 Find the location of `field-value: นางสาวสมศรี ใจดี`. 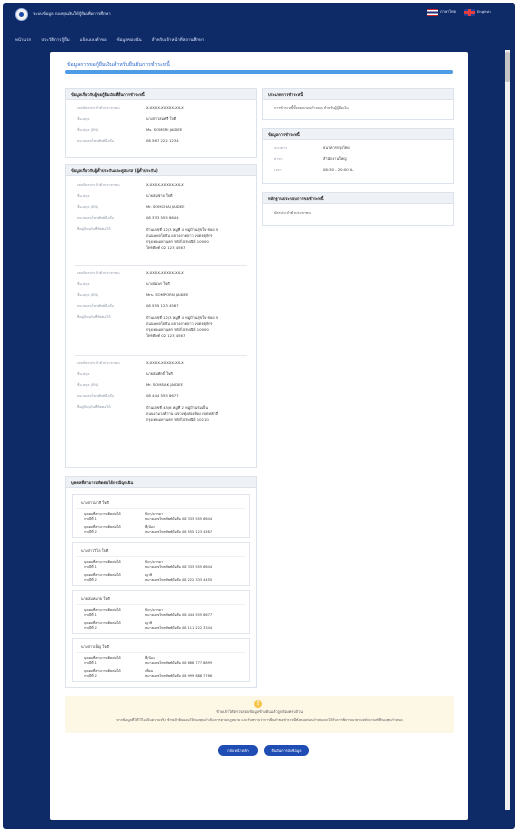

field-value: นางสาวสมศรี ใจดี is located at coordinates (161, 118).